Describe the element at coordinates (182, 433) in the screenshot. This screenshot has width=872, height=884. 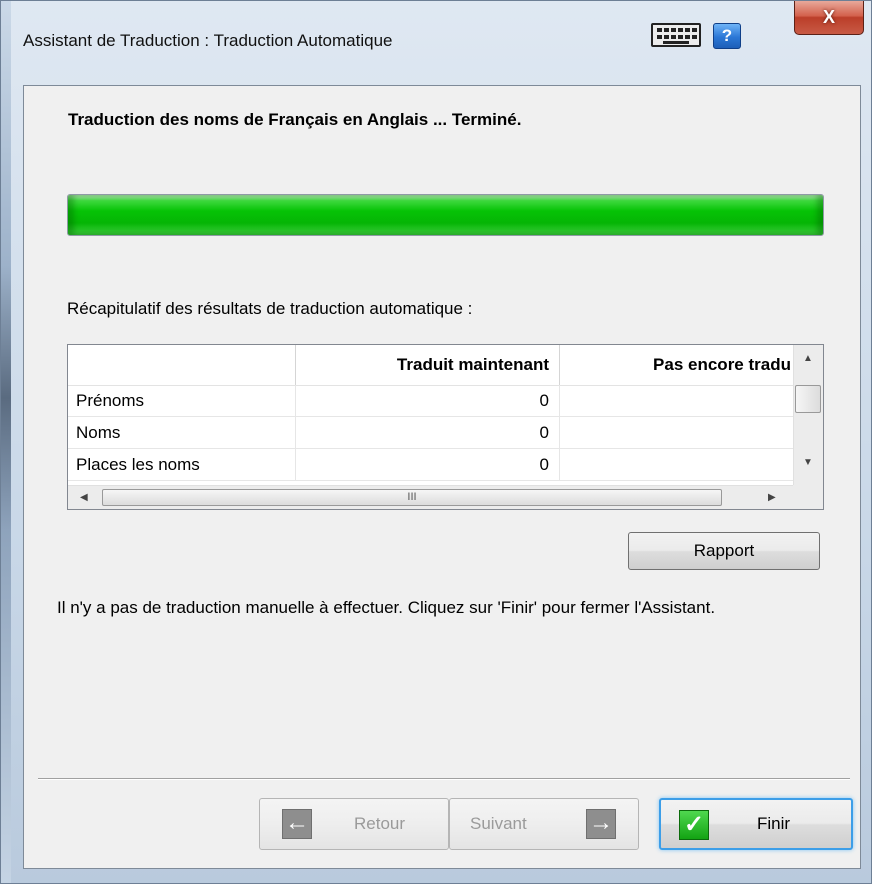
I see `row-name: Noms` at that location.